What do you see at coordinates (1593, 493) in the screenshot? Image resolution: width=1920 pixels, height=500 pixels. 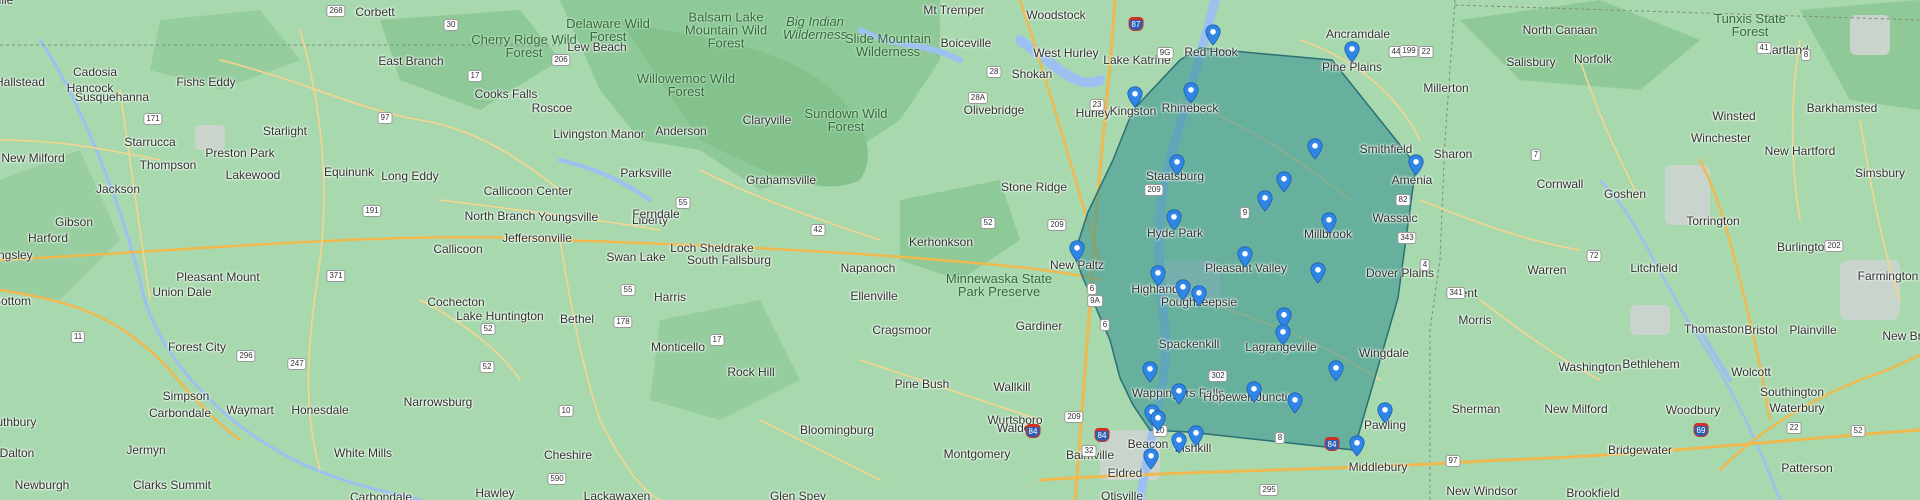 I see `place-label: Brookfield` at bounding box center [1593, 493].